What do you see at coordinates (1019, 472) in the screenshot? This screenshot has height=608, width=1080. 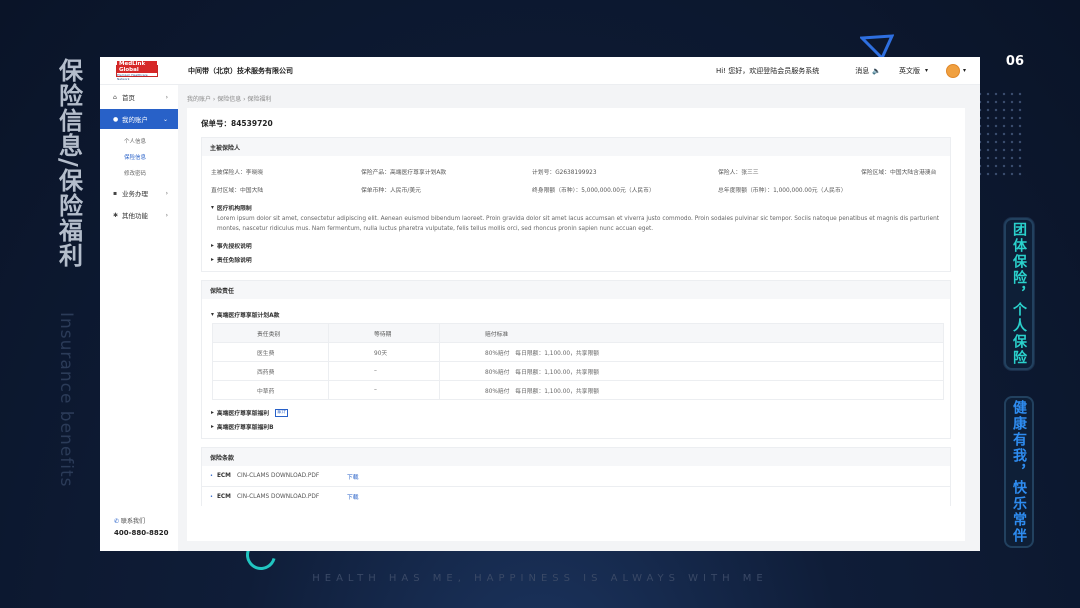 I see `side-tag-health: 健康有我，快乐常伴` at bounding box center [1019, 472].